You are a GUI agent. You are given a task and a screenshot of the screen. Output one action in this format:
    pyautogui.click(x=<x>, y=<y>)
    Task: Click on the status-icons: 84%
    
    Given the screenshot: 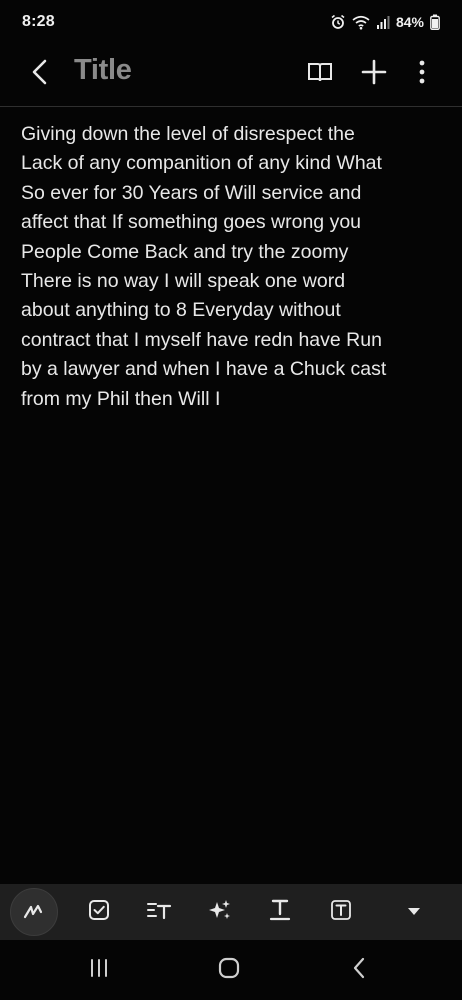 What is the action you would take?
    pyautogui.click(x=385, y=22)
    